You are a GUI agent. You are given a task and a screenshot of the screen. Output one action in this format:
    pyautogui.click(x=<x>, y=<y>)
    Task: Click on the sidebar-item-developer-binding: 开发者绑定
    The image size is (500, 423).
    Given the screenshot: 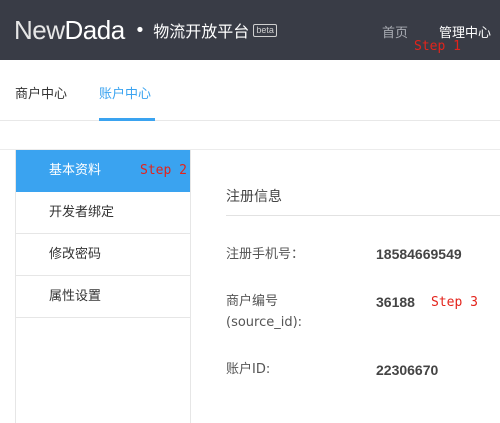 What is the action you would take?
    pyautogui.click(x=103, y=213)
    